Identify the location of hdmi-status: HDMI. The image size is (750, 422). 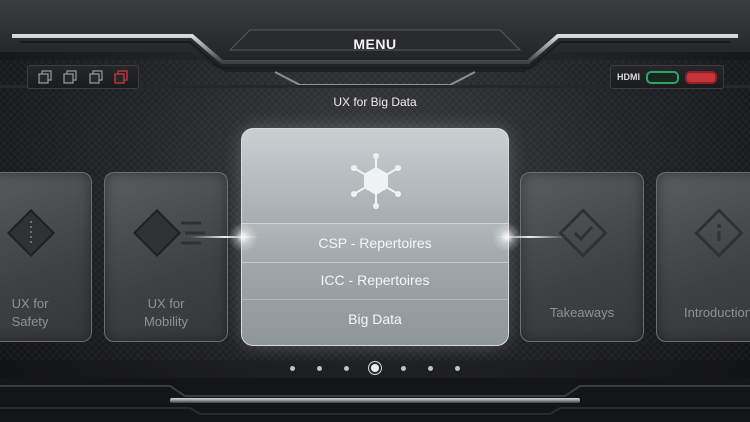
(667, 77).